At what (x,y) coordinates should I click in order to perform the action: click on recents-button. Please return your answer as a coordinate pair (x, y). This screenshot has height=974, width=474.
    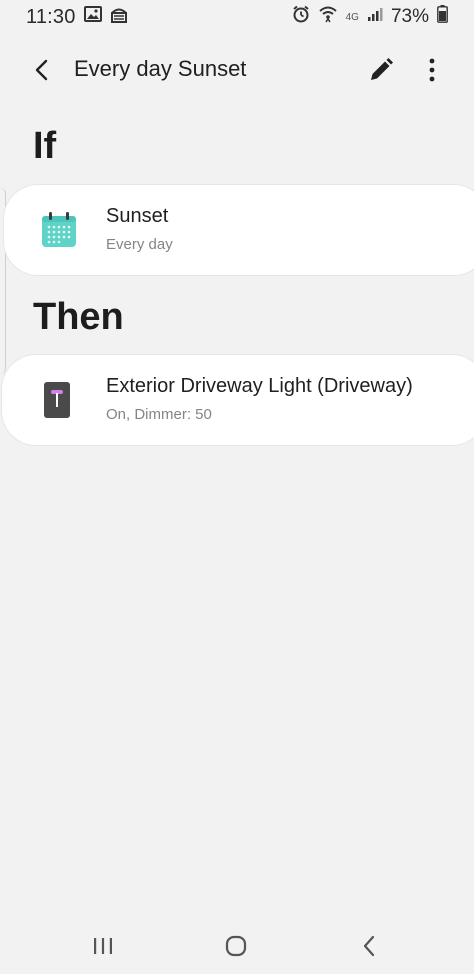
    Looking at the image, I should click on (103, 946).